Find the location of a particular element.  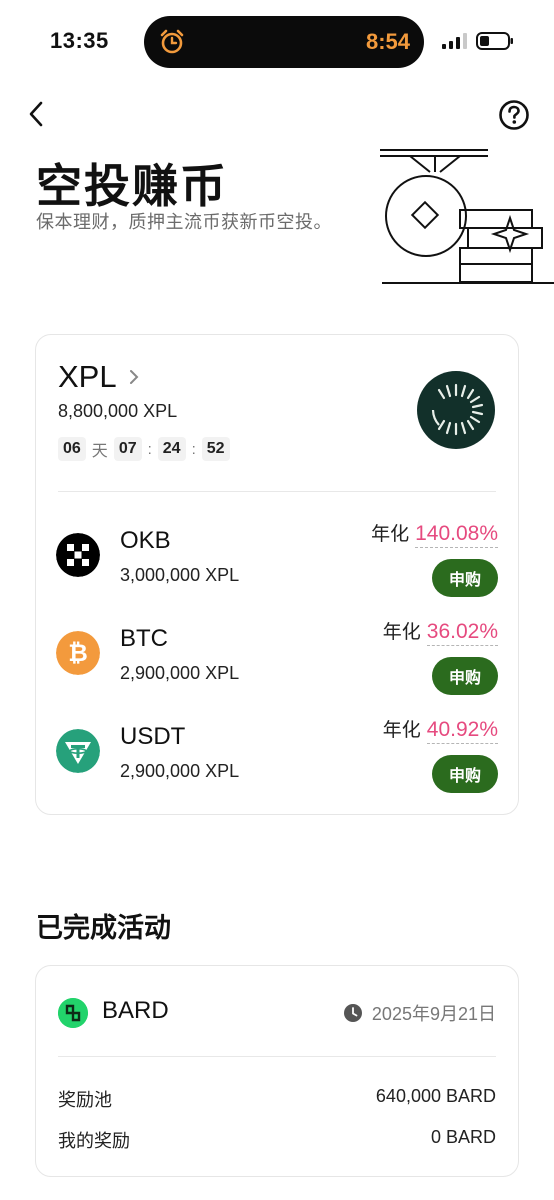

tether-icon is located at coordinates (78, 751).